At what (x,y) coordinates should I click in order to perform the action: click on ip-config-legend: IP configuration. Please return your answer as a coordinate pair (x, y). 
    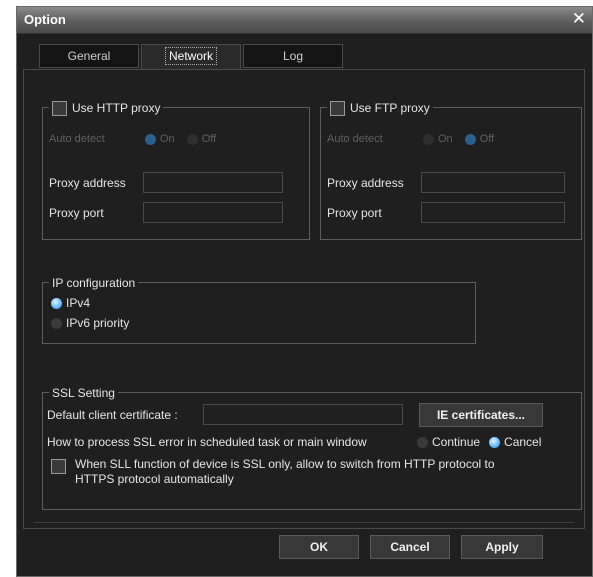
    Looking at the image, I should click on (94, 283).